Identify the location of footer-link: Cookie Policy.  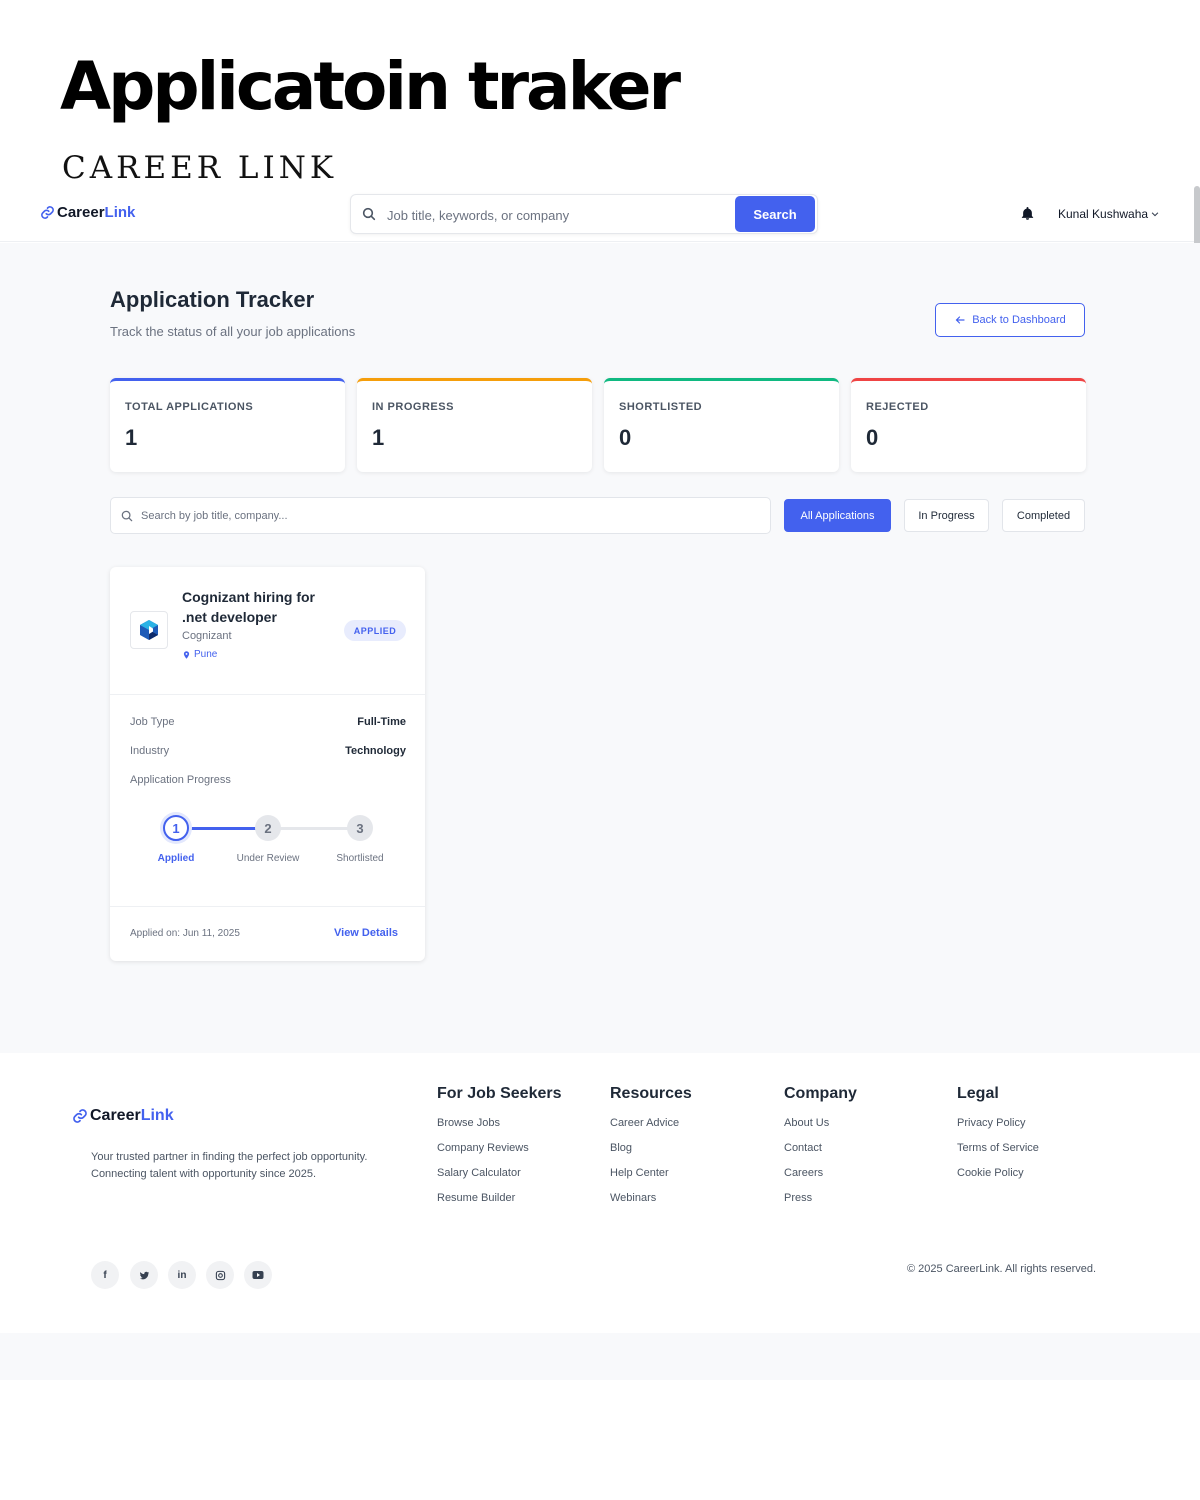
(998, 1177).